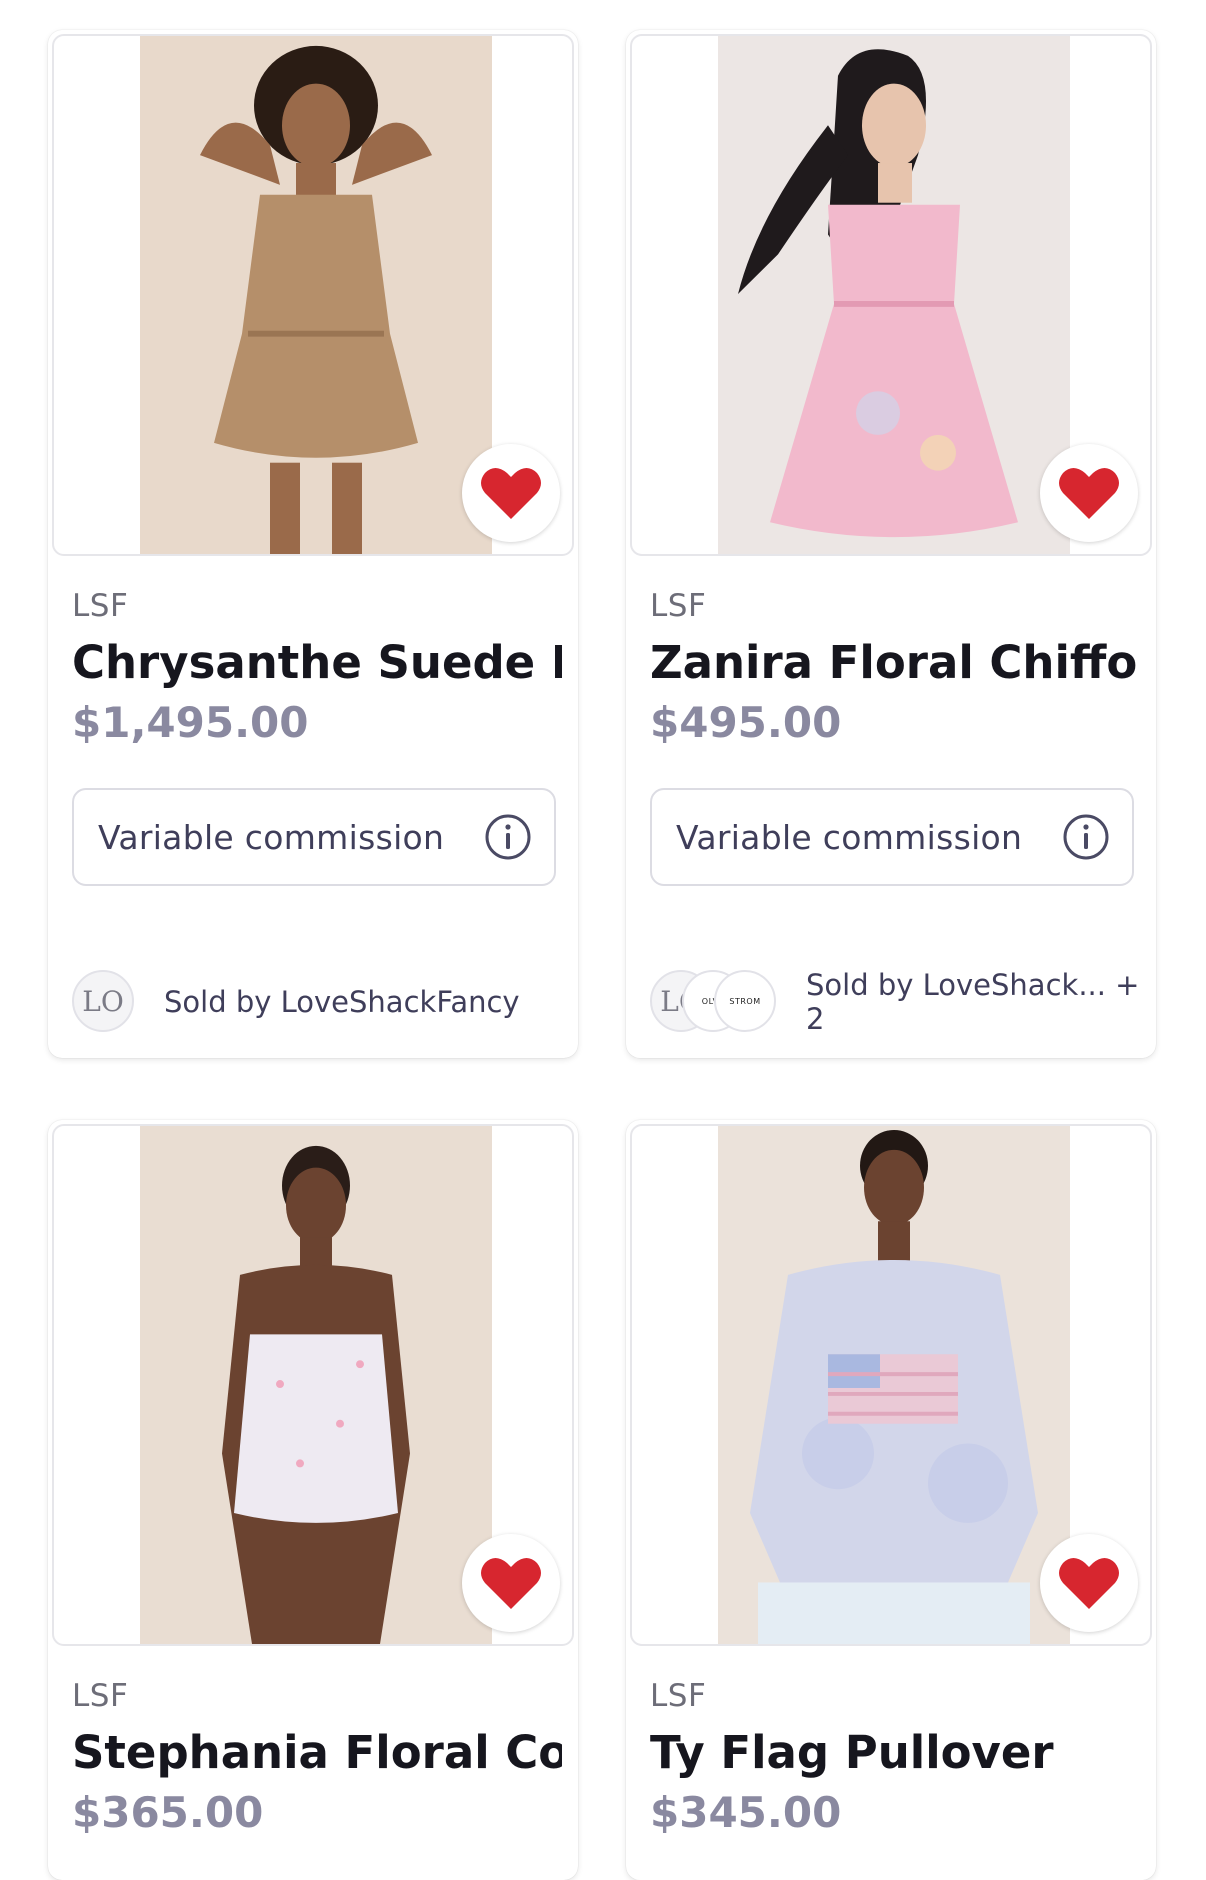  I want to click on product-price: $1,495.00, so click(190, 722).